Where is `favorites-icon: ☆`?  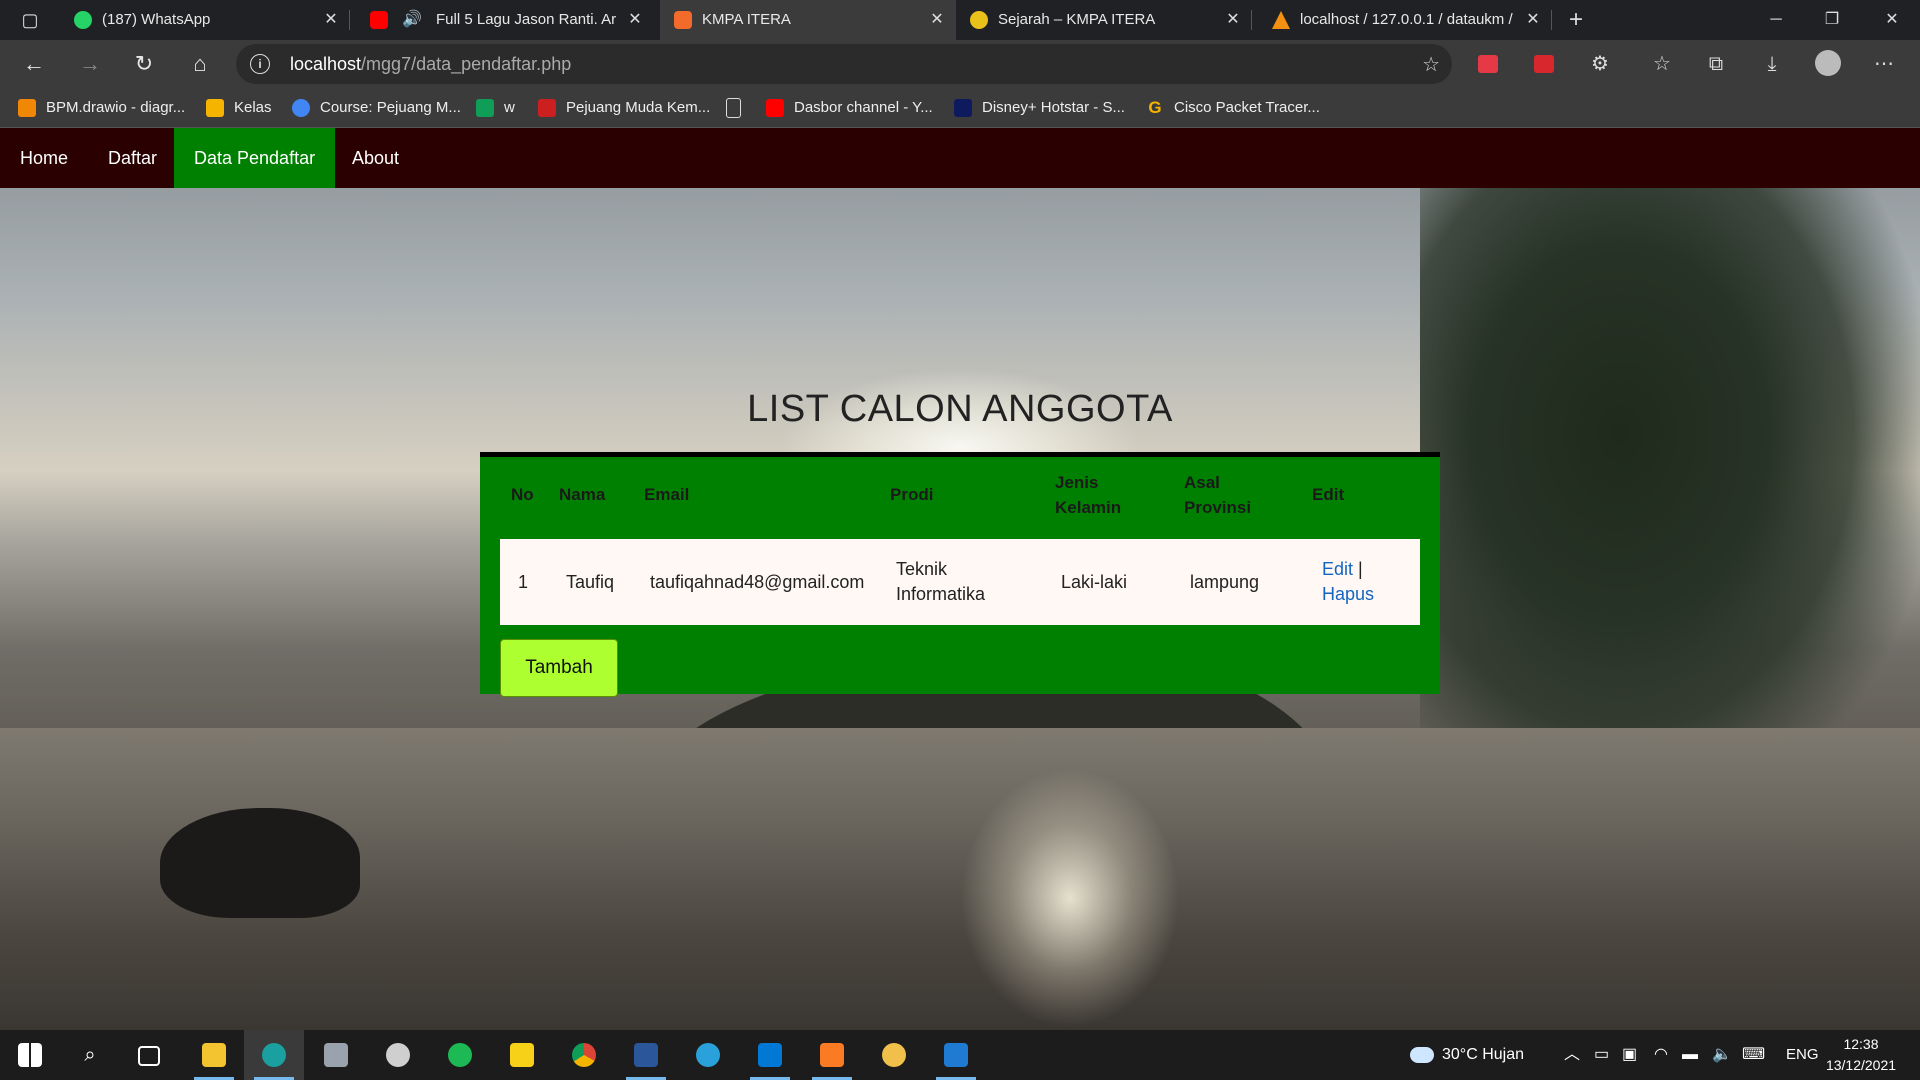 favorites-icon: ☆ is located at coordinates (1662, 64).